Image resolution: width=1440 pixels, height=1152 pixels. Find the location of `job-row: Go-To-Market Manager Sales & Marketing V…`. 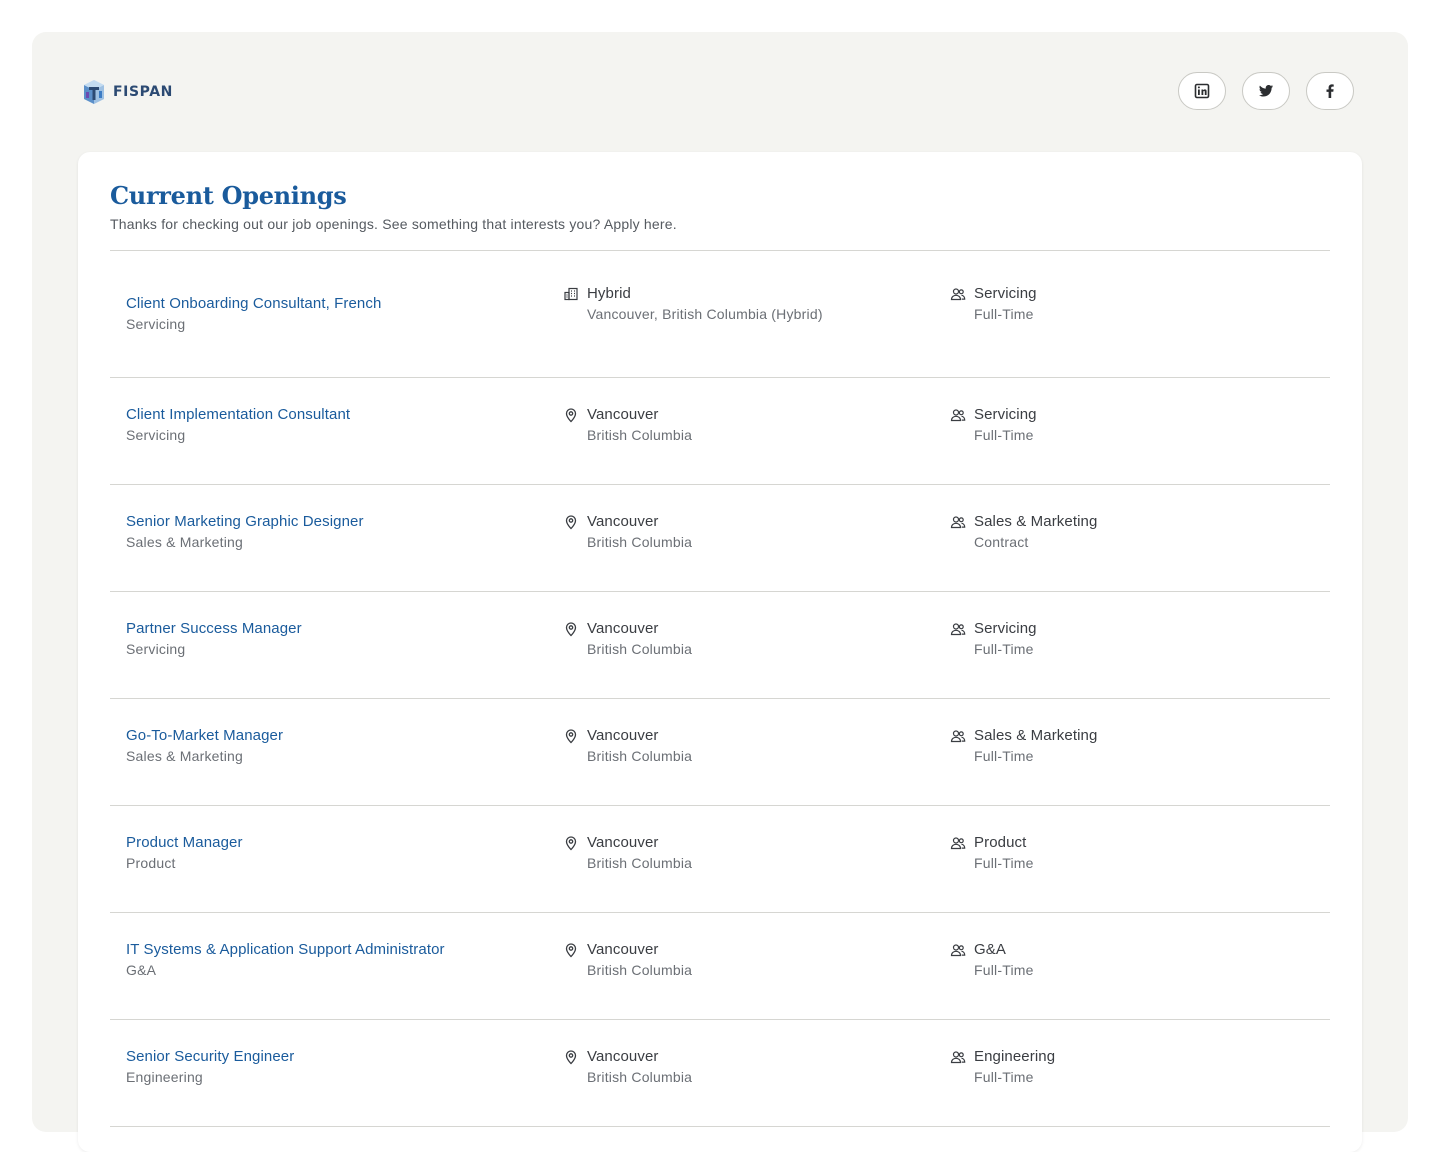

job-row: Go-To-Market Manager Sales & Marketing V… is located at coordinates (720, 752).